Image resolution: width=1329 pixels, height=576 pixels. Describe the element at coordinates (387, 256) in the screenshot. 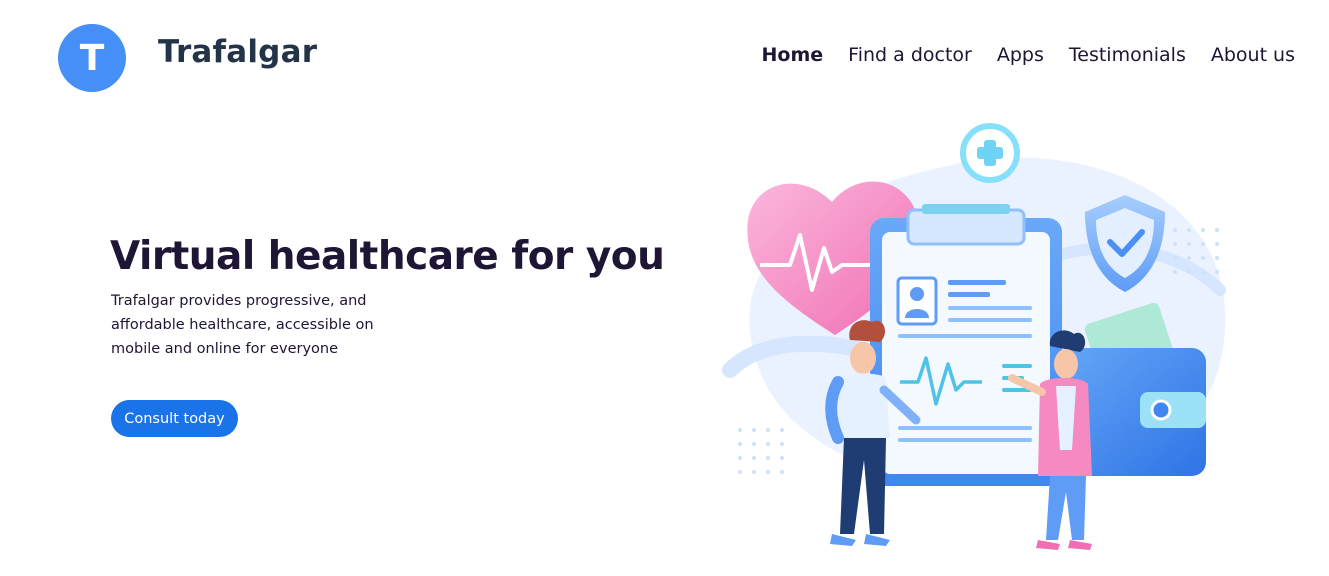

I see `hero-title: Virtual healthcare for you` at that location.